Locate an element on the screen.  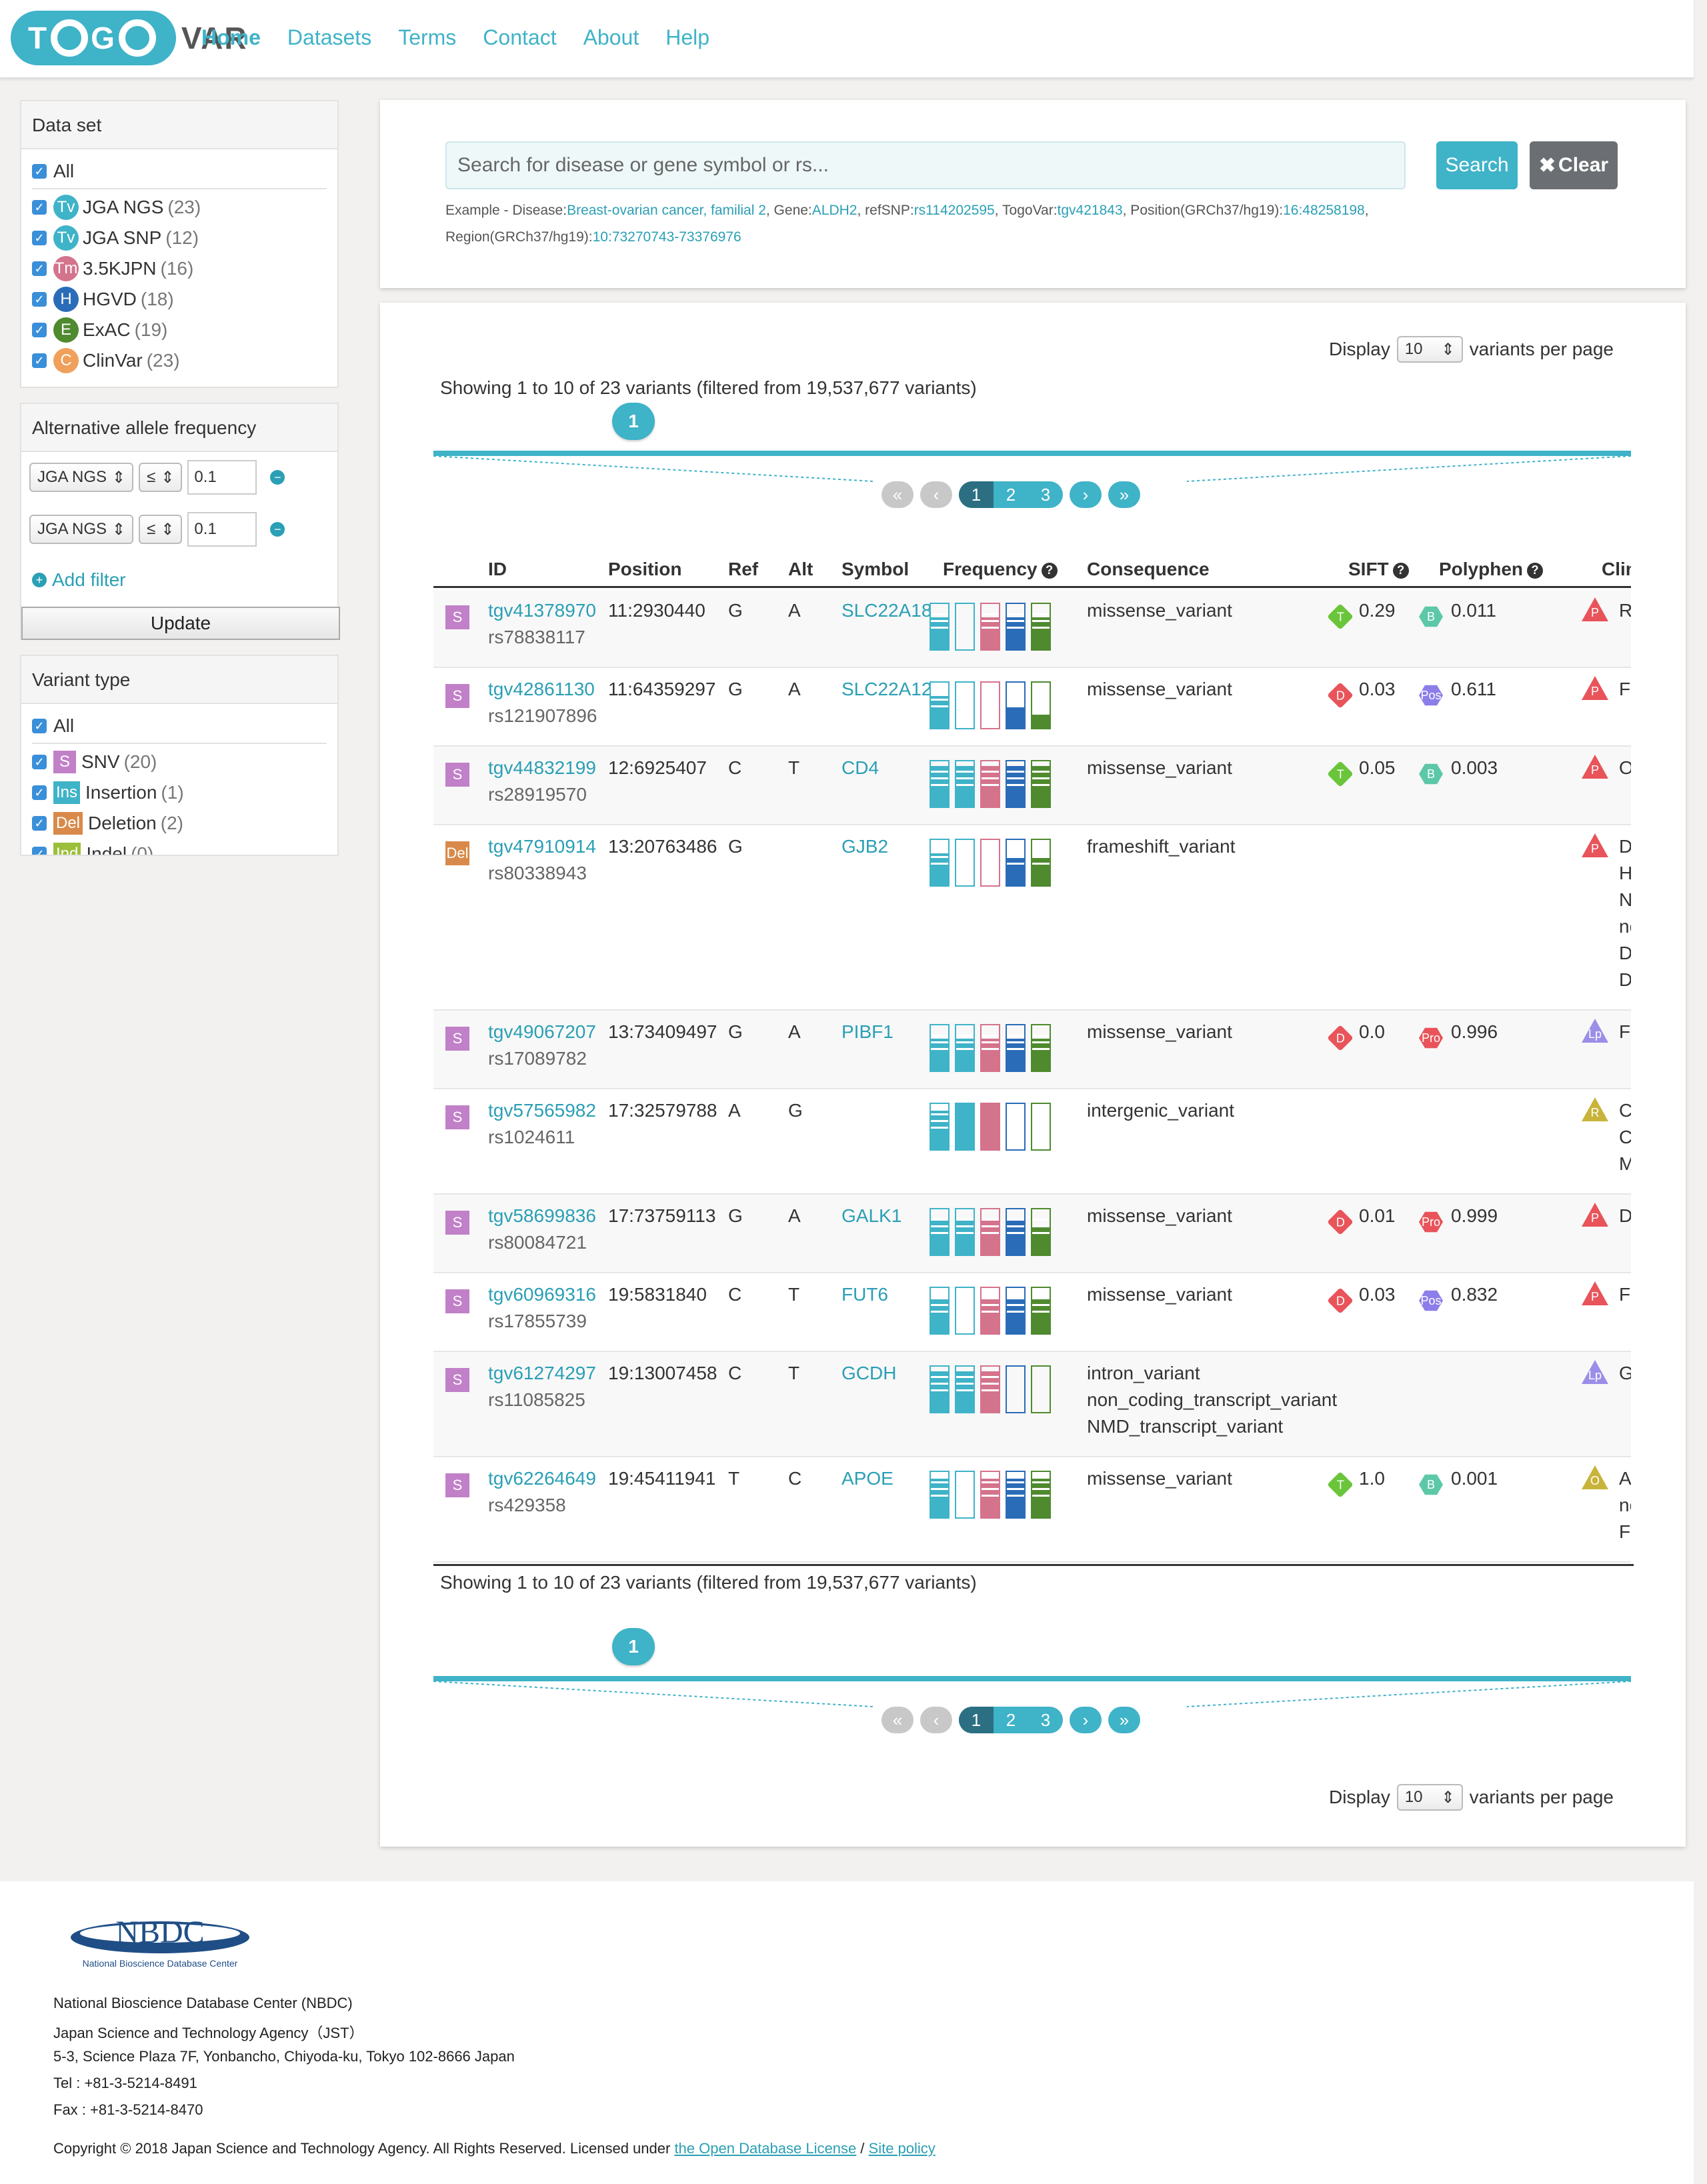
togovar-id-link: tgv41378970 is located at coordinates (542, 610).